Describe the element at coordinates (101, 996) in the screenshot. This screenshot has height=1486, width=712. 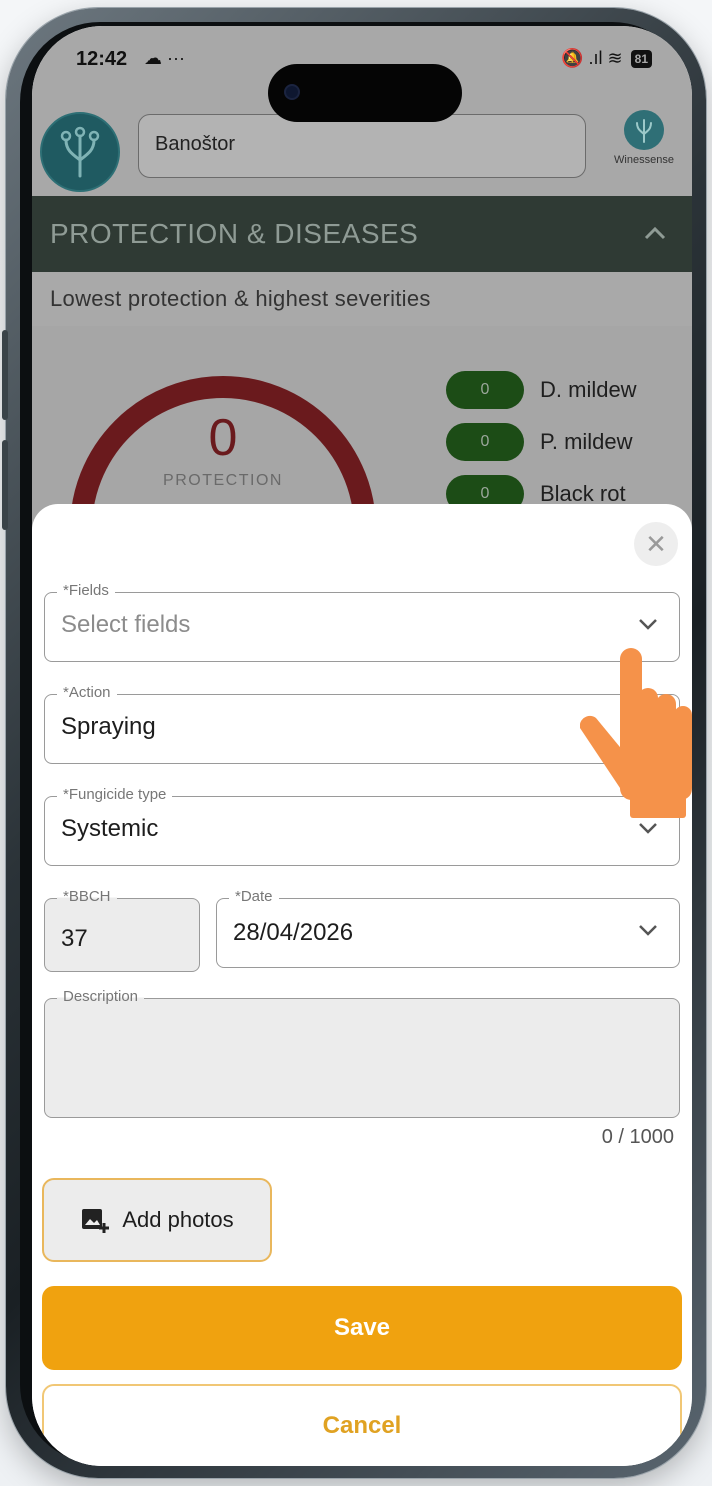
I see `description-label: Description` at that location.